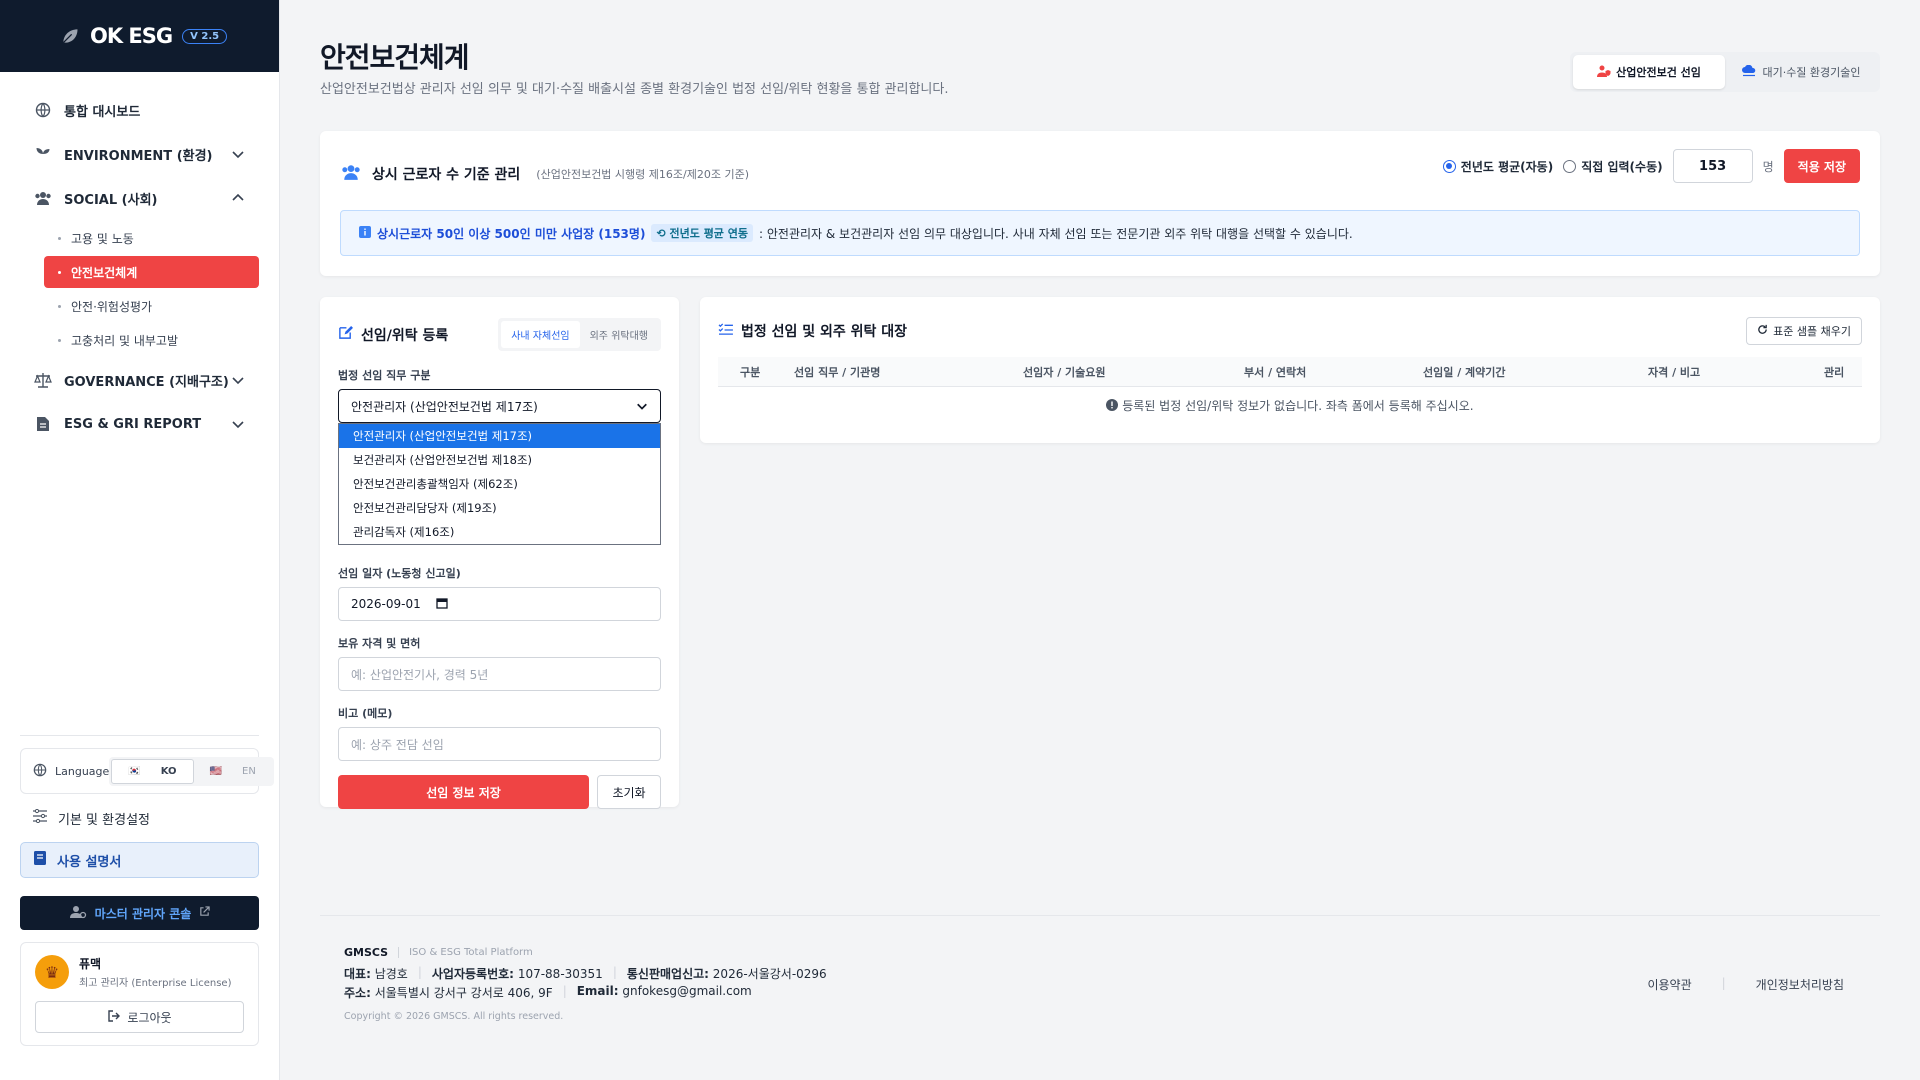  I want to click on appointment-type-toggle: 사내 자체선임 외주 위탁대행, so click(579, 334).